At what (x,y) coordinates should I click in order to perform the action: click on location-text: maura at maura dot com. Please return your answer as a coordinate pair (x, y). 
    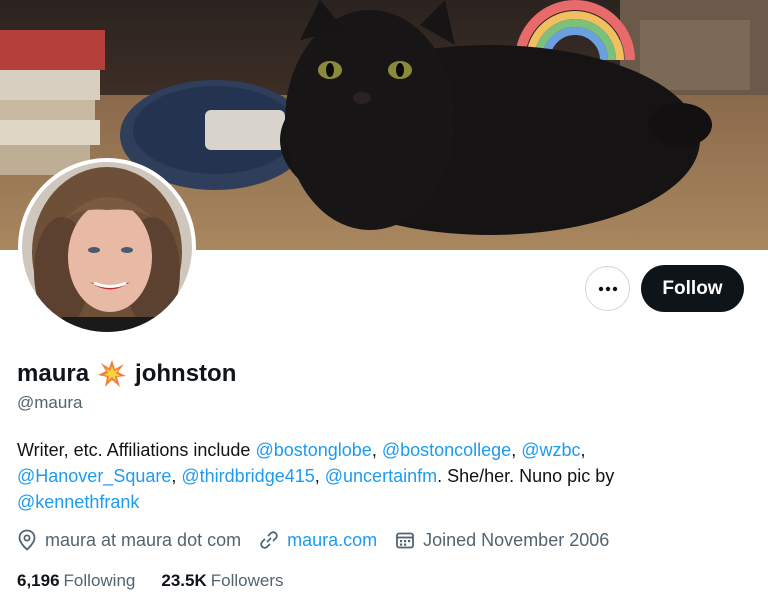
    Looking at the image, I should click on (143, 539).